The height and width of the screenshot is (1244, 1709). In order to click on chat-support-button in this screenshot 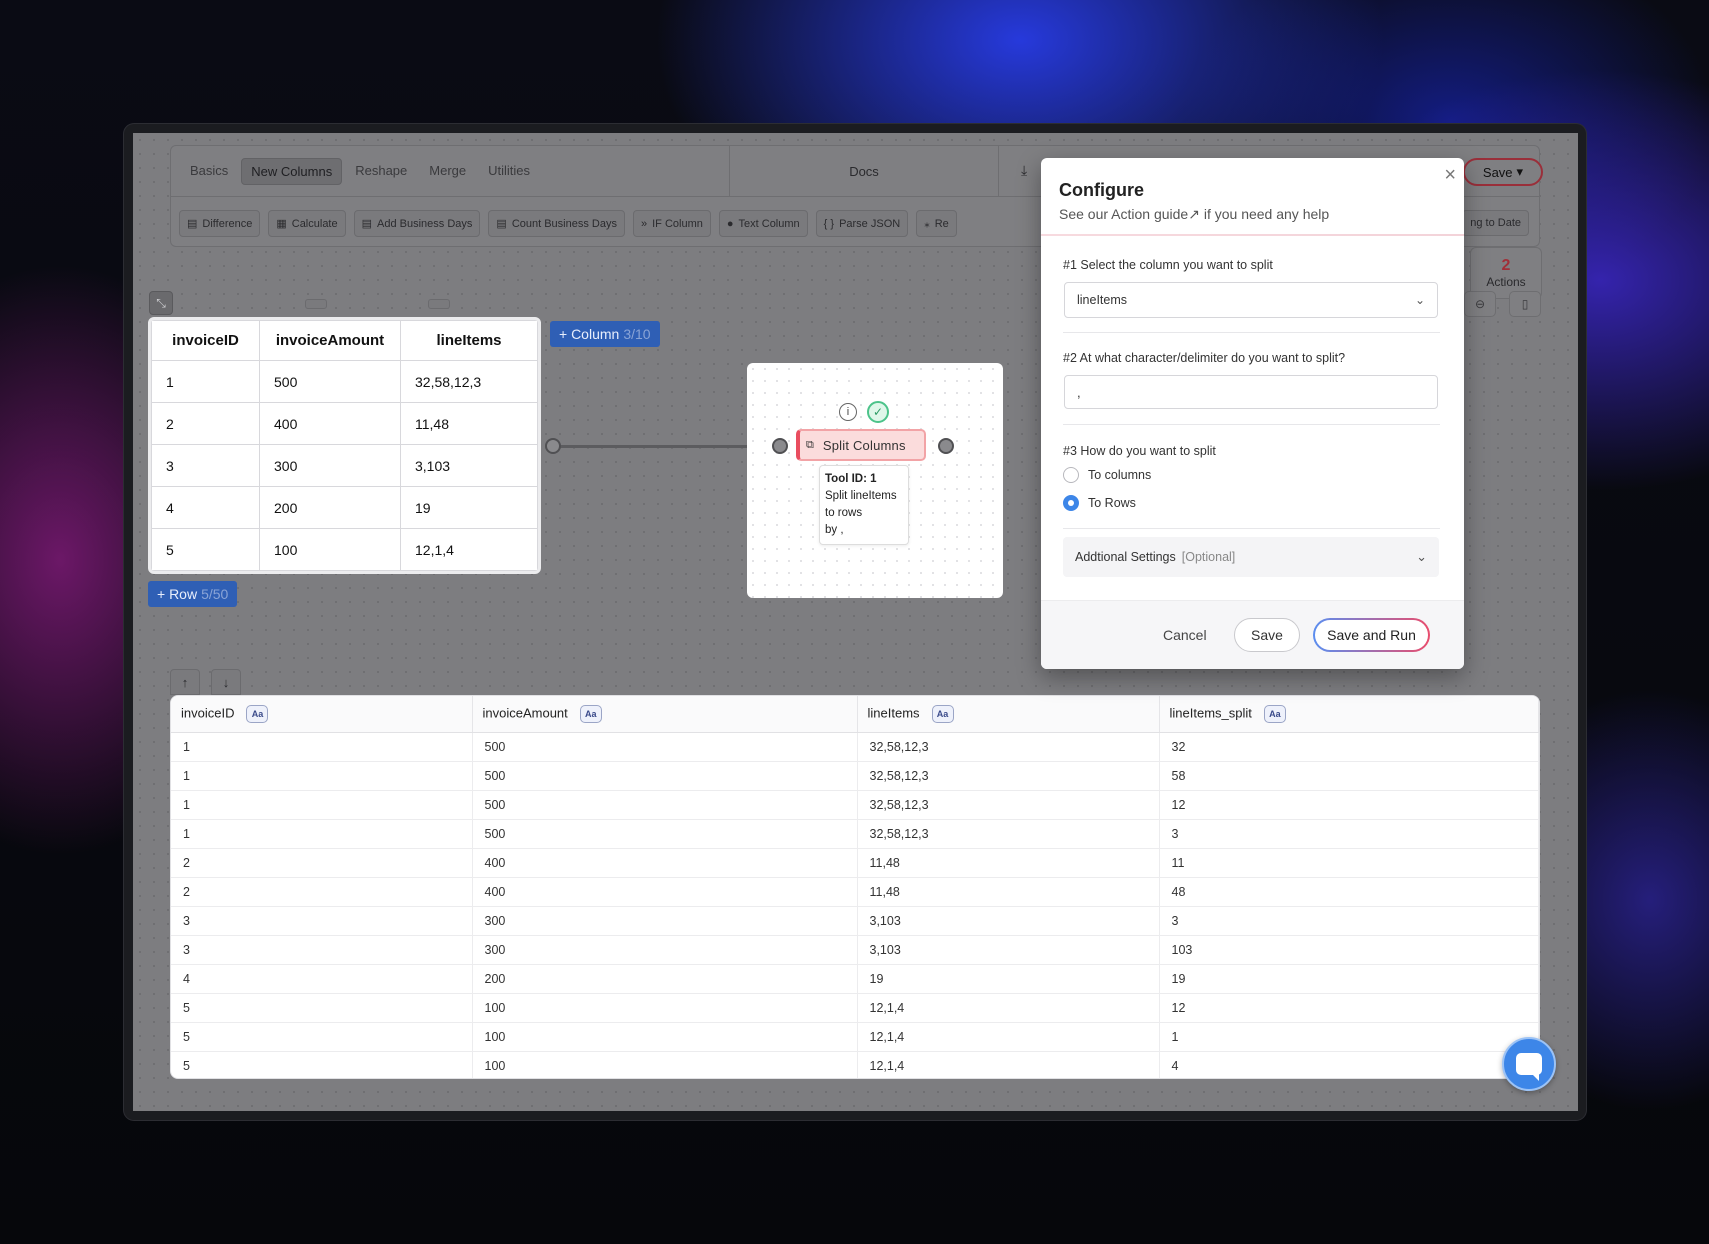, I will do `click(1529, 1064)`.